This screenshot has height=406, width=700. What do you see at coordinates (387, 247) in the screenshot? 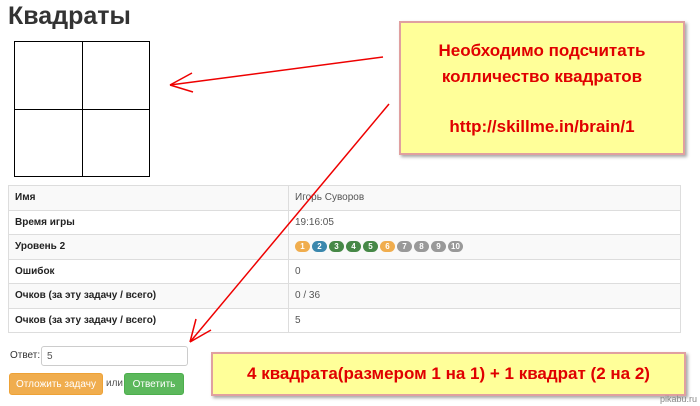
I see `level-badge: 6` at bounding box center [387, 247].